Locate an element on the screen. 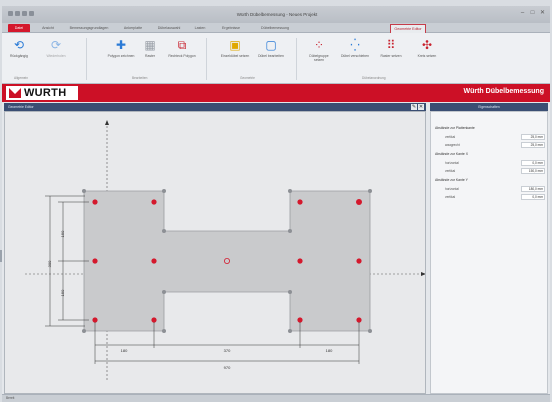 The width and height of the screenshot is (552, 402). set-anchor-grid-button: ⠿ Raster setzen is located at coordinates (391, 48).